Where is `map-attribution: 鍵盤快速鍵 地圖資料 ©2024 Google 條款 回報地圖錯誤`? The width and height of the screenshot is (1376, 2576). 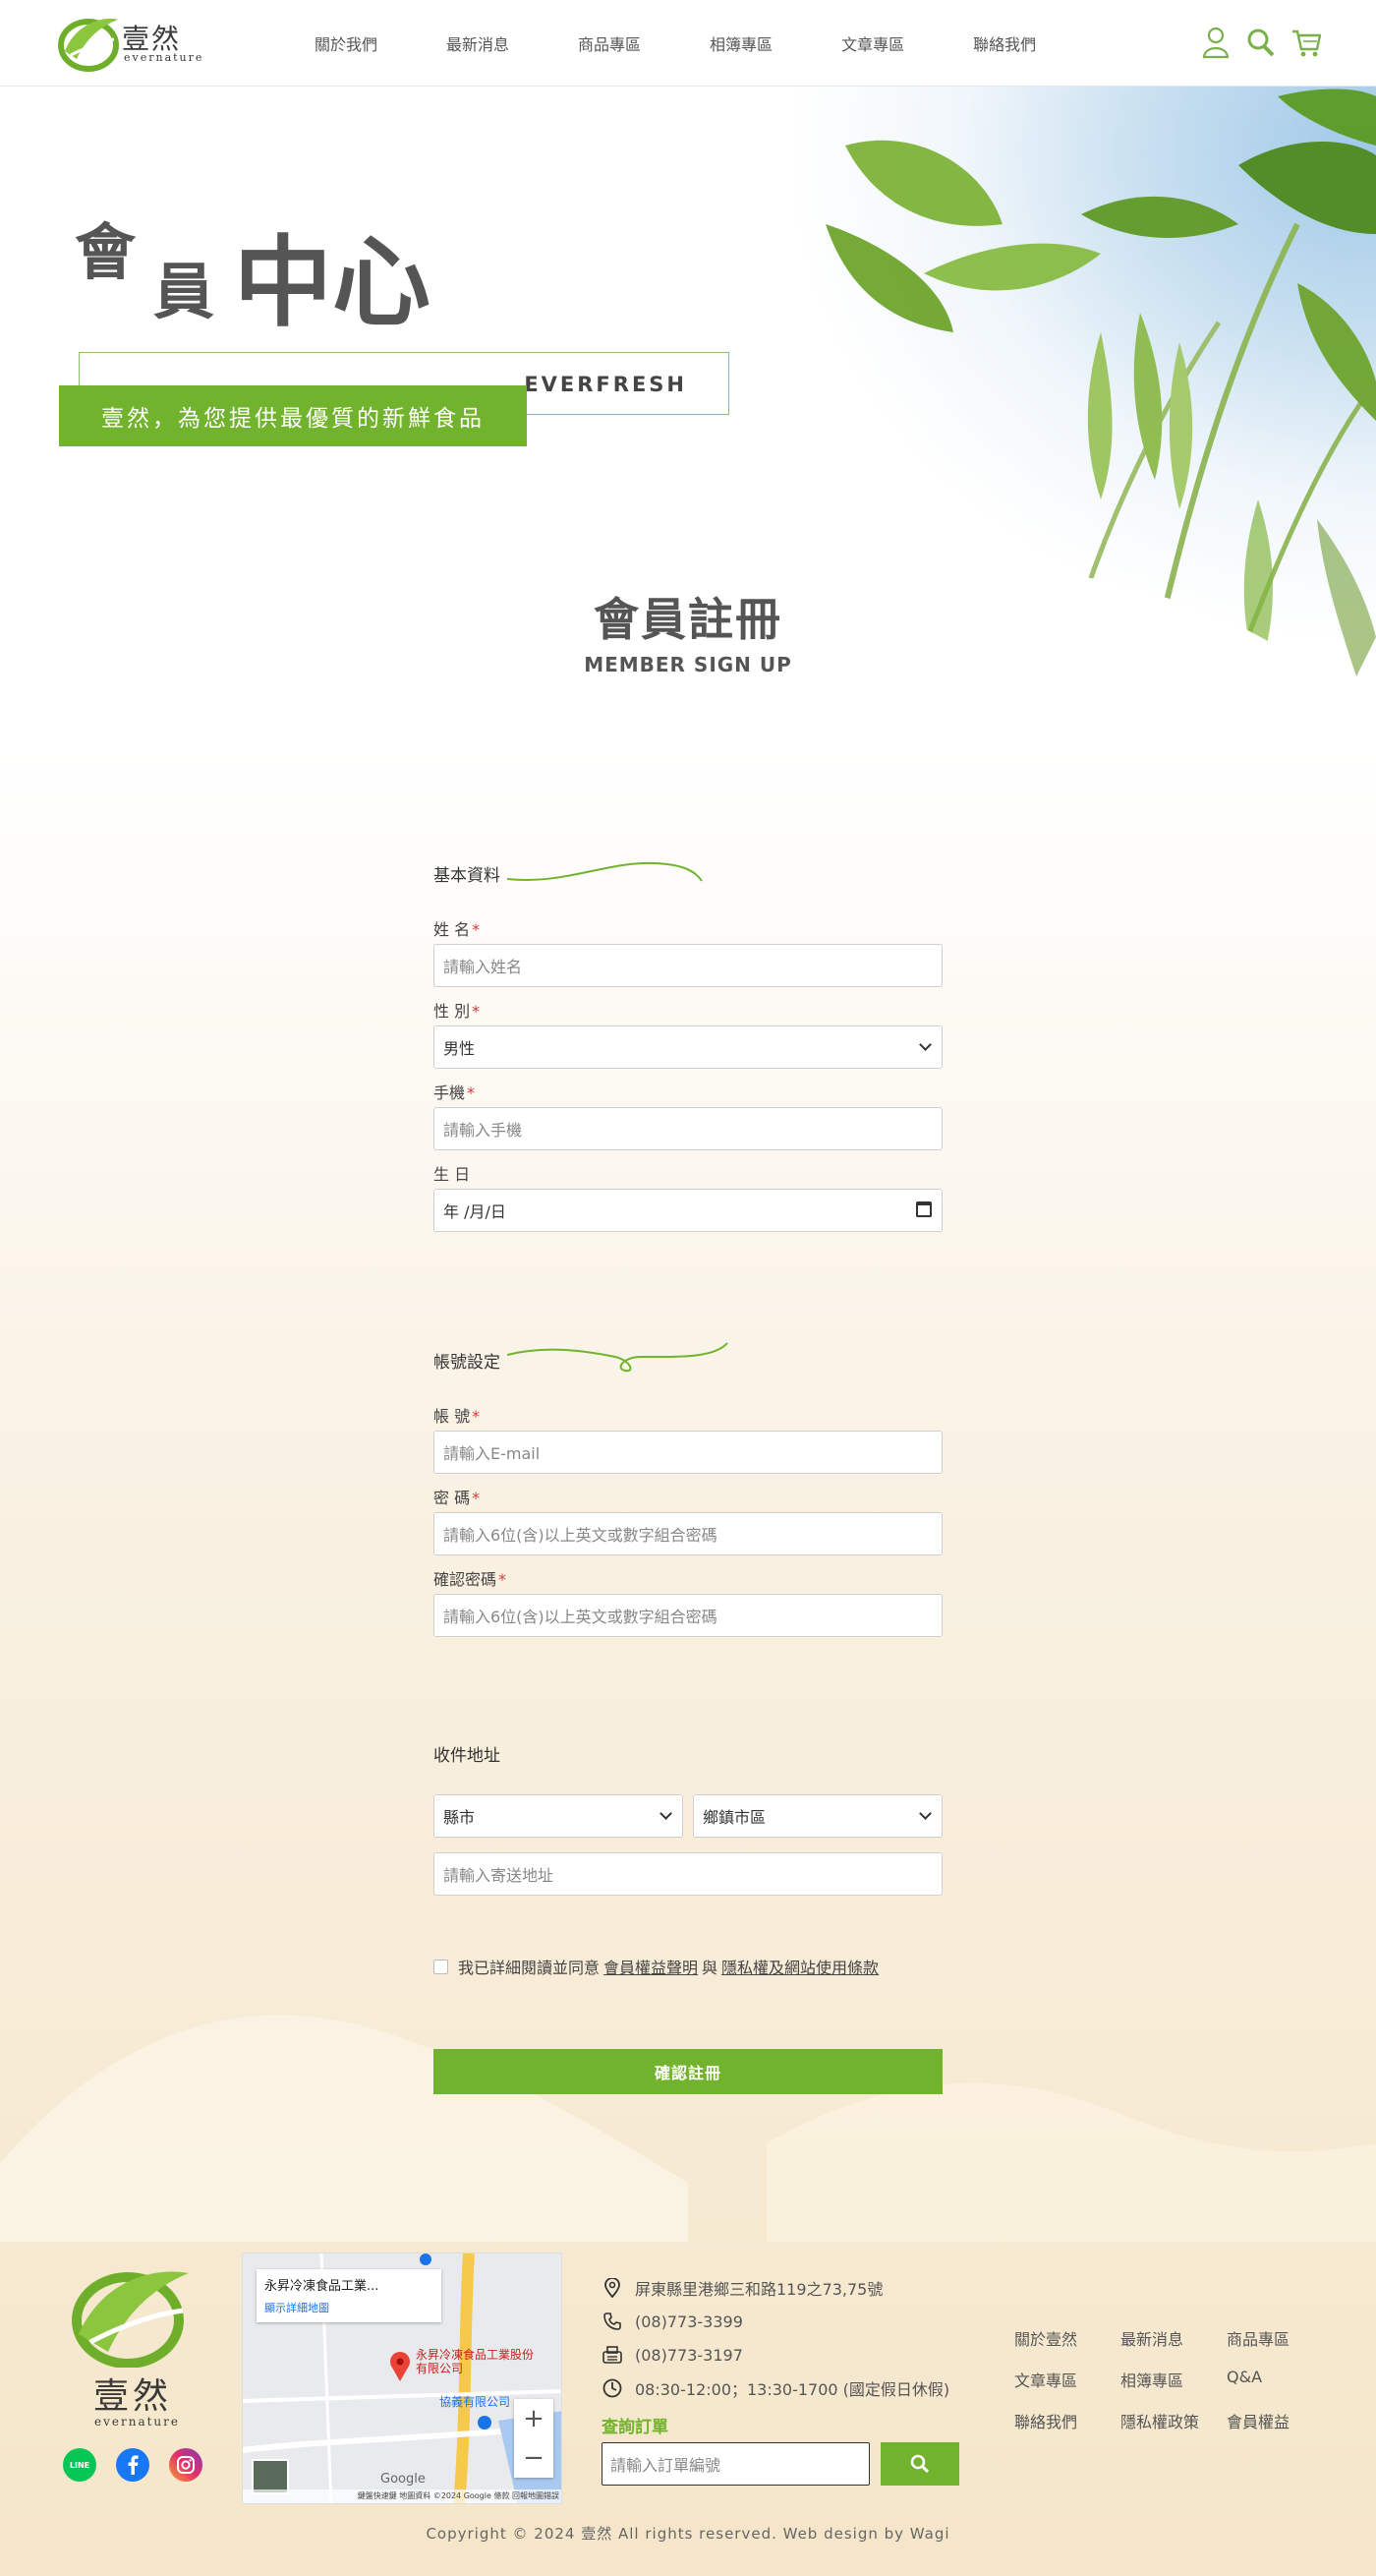 map-attribution: 鍵盤快速鍵 地圖資料 ©2024 Google 條款 回報地圖錯誤 is located at coordinates (402, 2496).